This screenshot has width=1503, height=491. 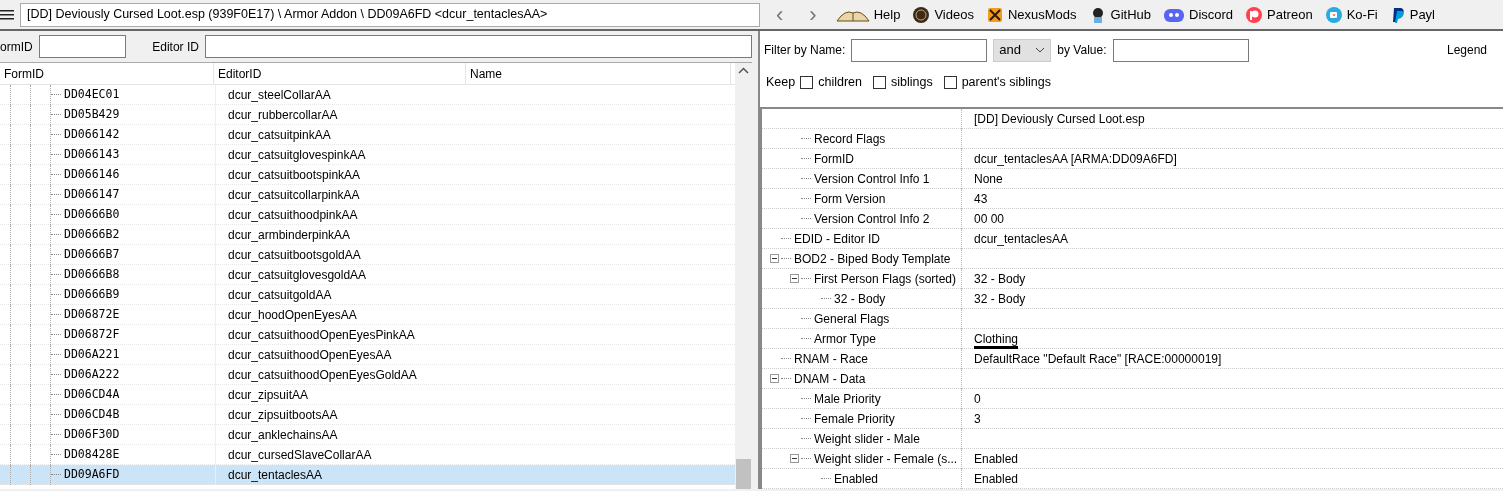 What do you see at coordinates (275, 475) in the screenshot?
I see `editor-id: dcur_tentaclesAA` at bounding box center [275, 475].